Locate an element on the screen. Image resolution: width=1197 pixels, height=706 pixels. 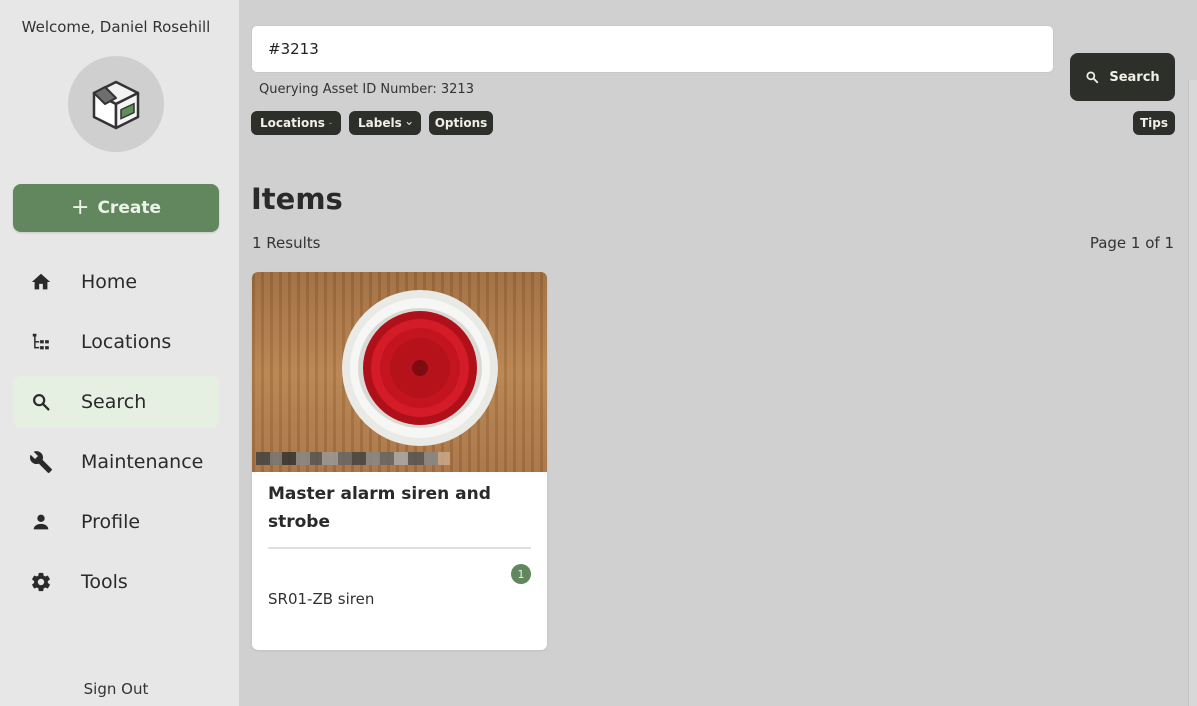
avatar is located at coordinates (116, 104).